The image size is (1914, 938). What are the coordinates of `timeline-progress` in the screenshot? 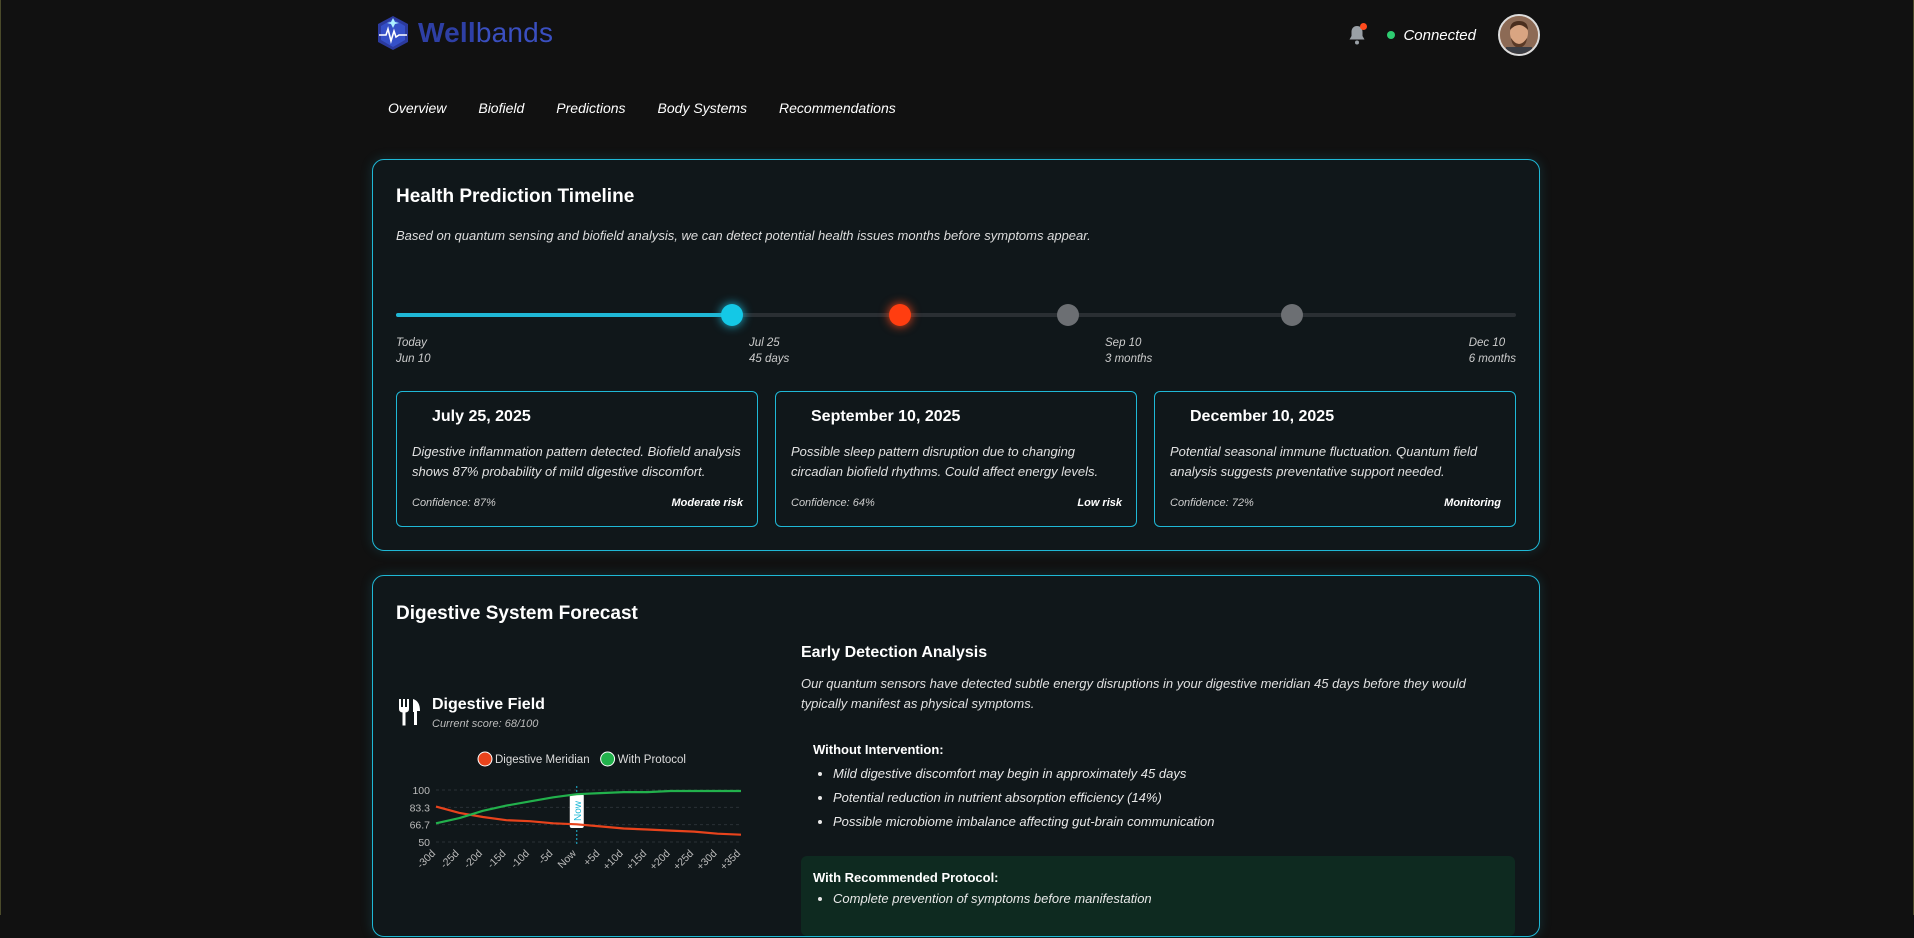 It's located at (564, 315).